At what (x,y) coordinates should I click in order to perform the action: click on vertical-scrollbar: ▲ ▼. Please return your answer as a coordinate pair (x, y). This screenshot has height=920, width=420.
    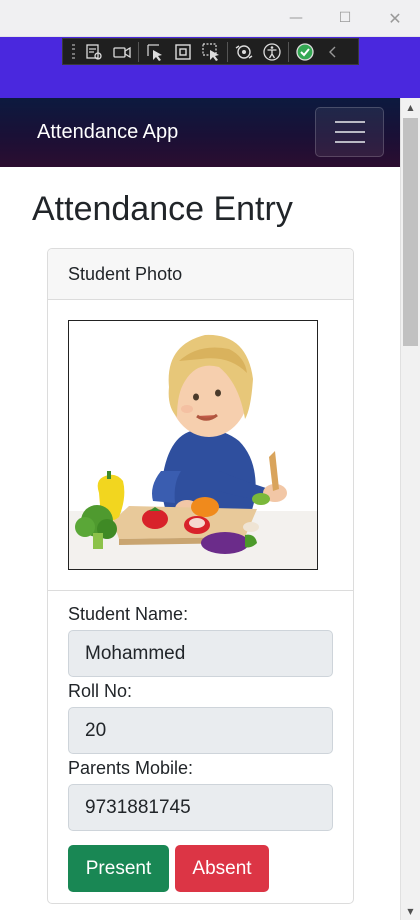
    Looking at the image, I should click on (410, 509).